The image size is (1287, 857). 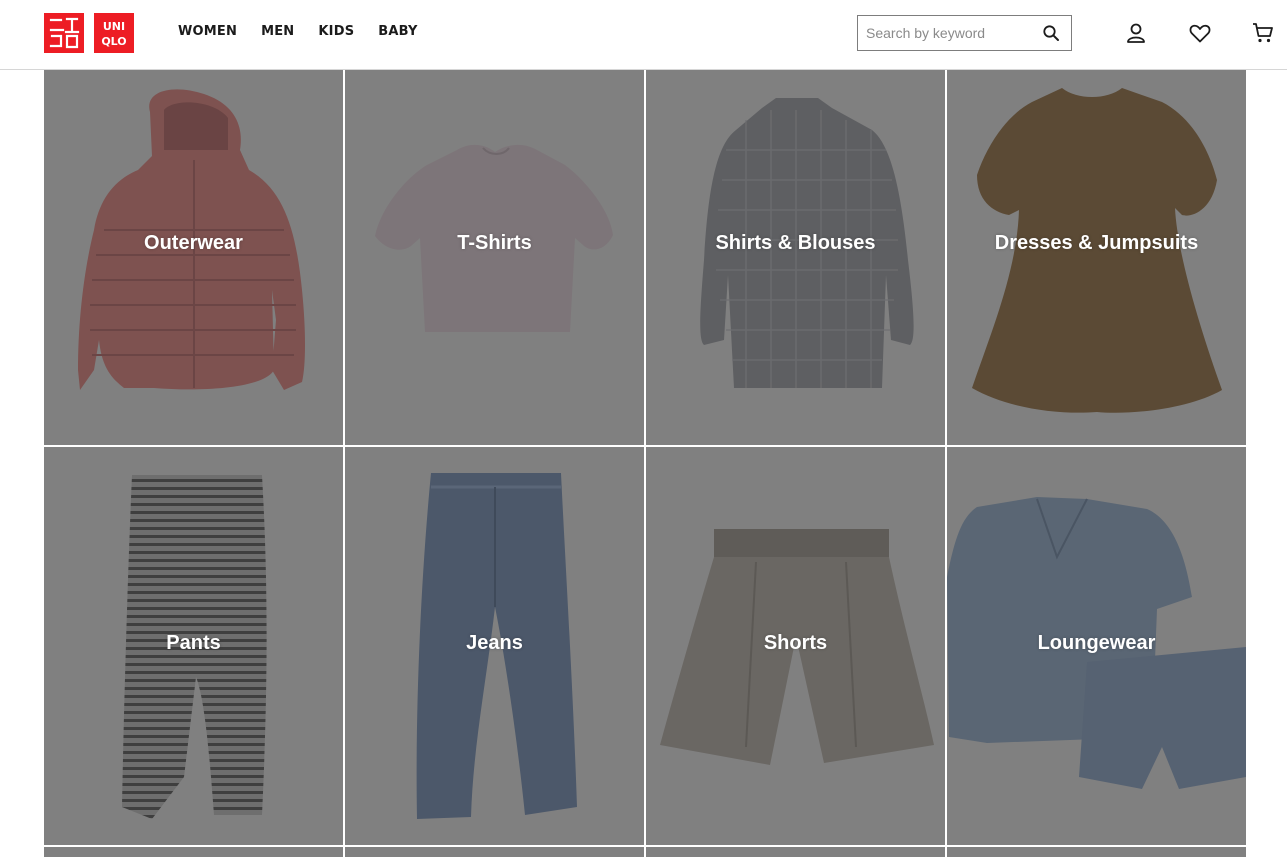 What do you see at coordinates (113, 41) in the screenshot?
I see `logo-line-2: QLO` at bounding box center [113, 41].